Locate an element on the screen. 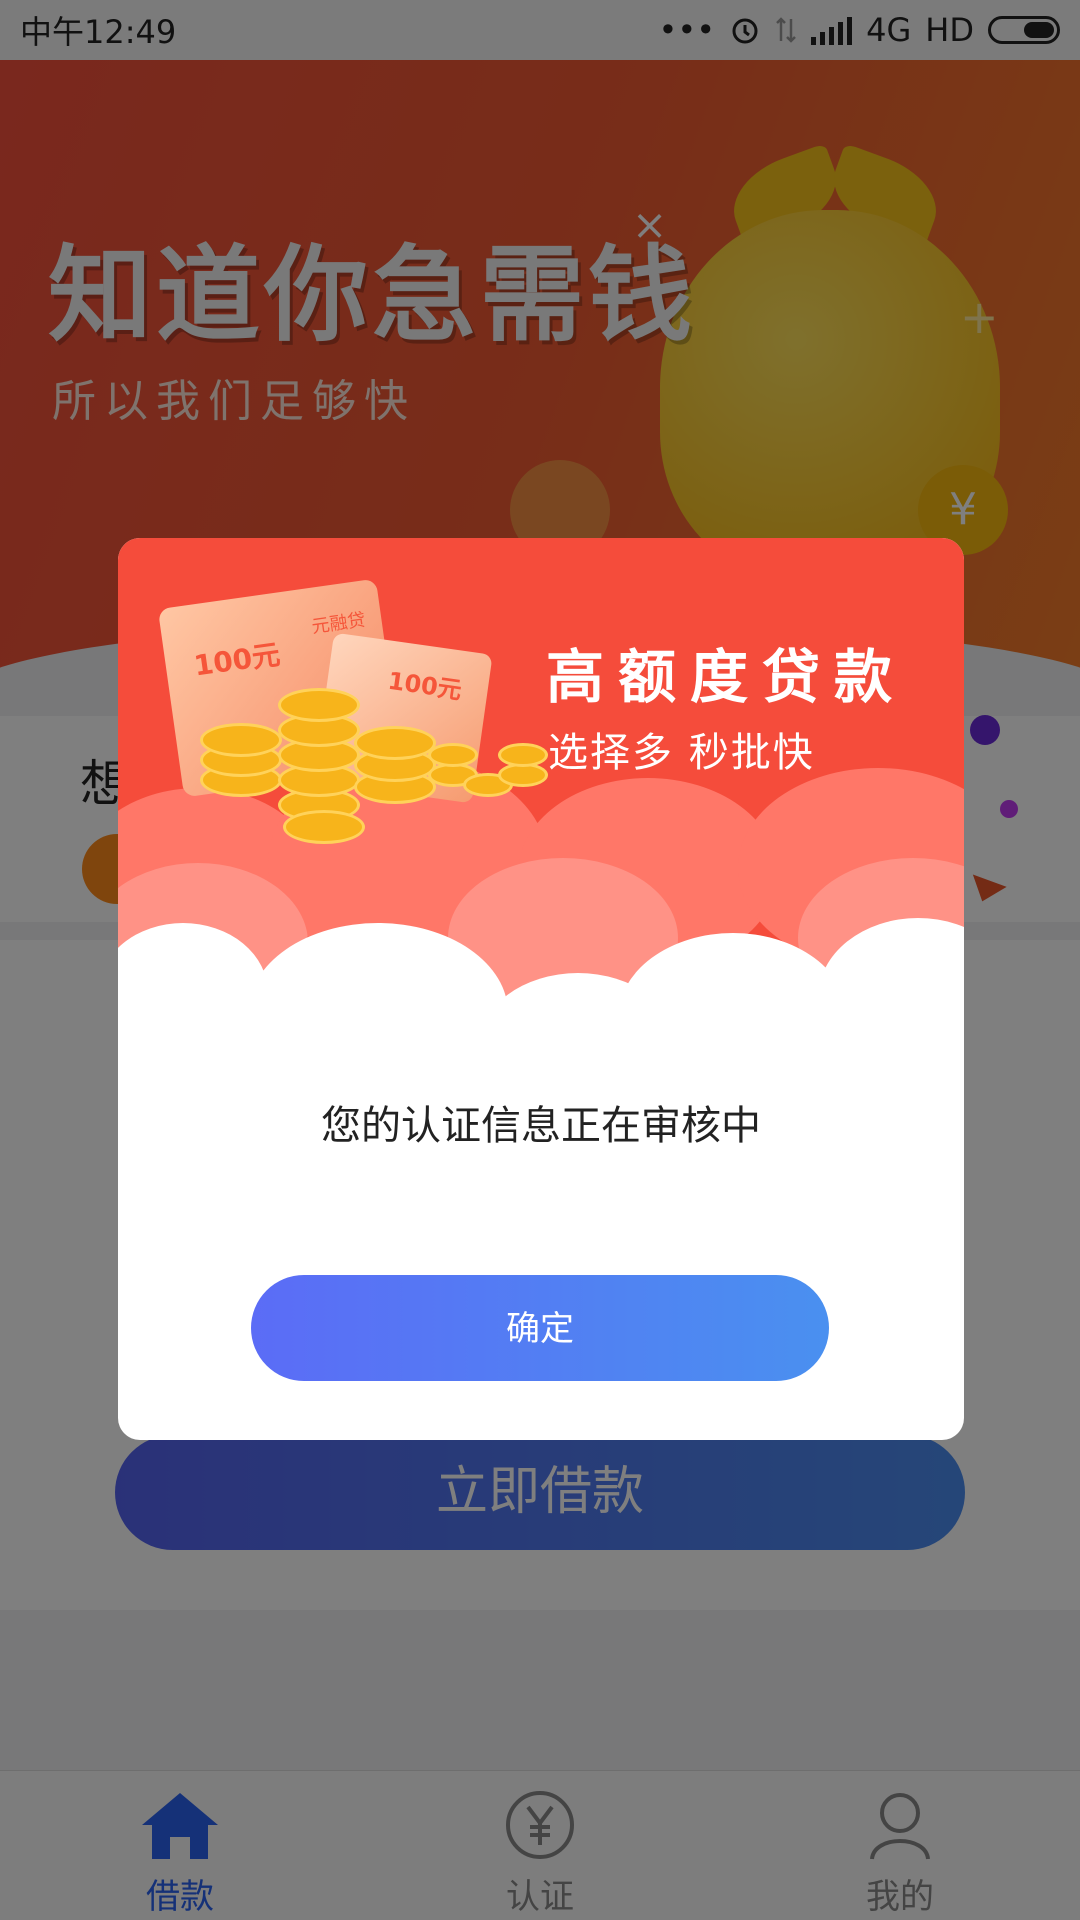 The height and width of the screenshot is (1920, 1080). review-status-message: 您的认证信息正在审核中 is located at coordinates (541, 1126).